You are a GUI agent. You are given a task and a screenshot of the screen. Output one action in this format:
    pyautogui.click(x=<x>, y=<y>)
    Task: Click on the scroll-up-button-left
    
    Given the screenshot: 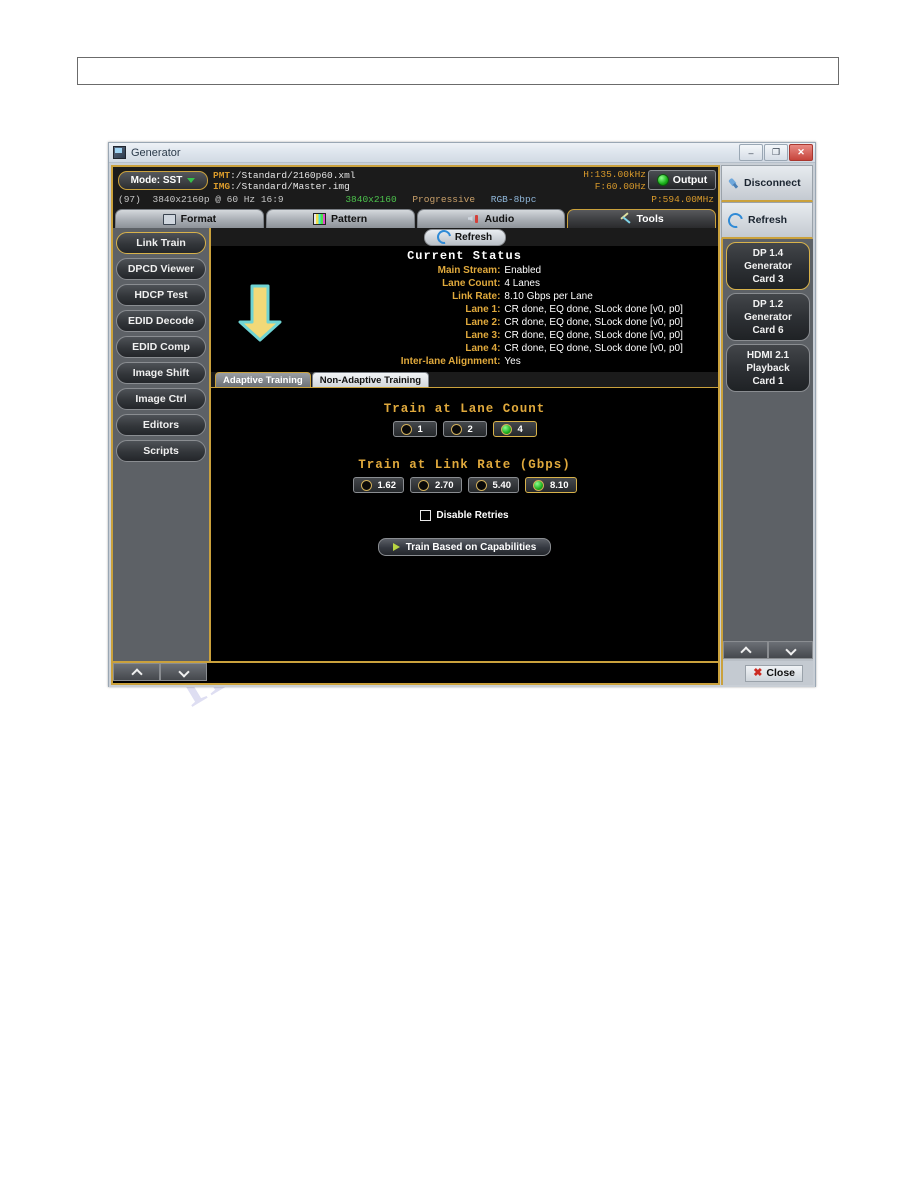 What is the action you would take?
    pyautogui.click(x=136, y=672)
    